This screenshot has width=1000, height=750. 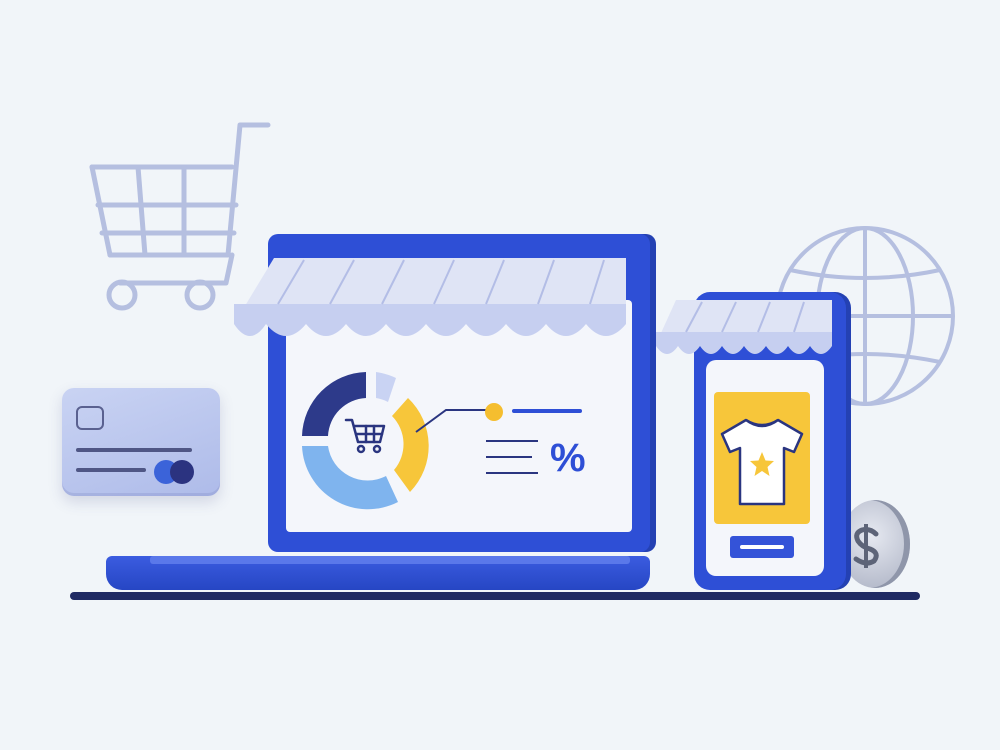 What do you see at coordinates (866, 546) in the screenshot?
I see `dollar-sign-icon` at bounding box center [866, 546].